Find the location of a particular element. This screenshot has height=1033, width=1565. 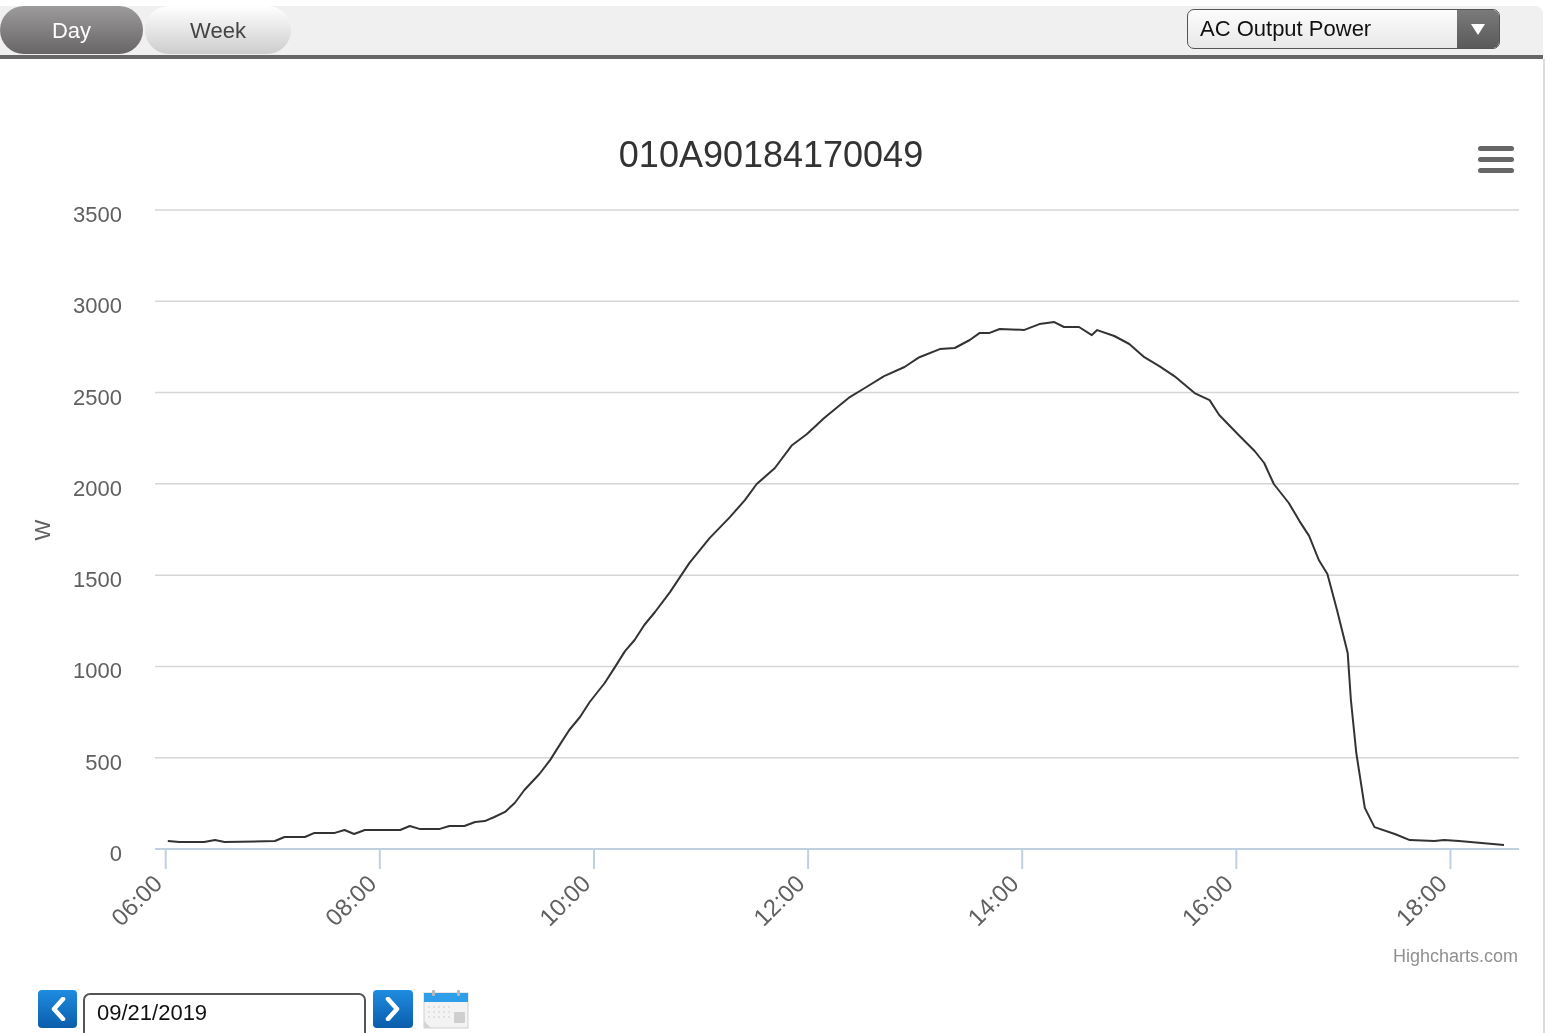

date-field: 09/21/2019 is located at coordinates (224, 1013).